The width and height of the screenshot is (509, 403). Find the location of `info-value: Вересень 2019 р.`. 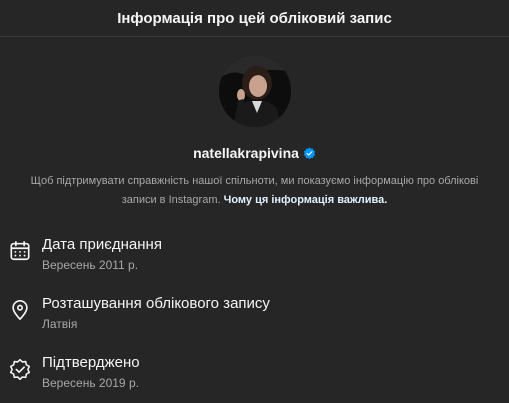

info-value: Вересень 2019 р. is located at coordinates (90, 383).